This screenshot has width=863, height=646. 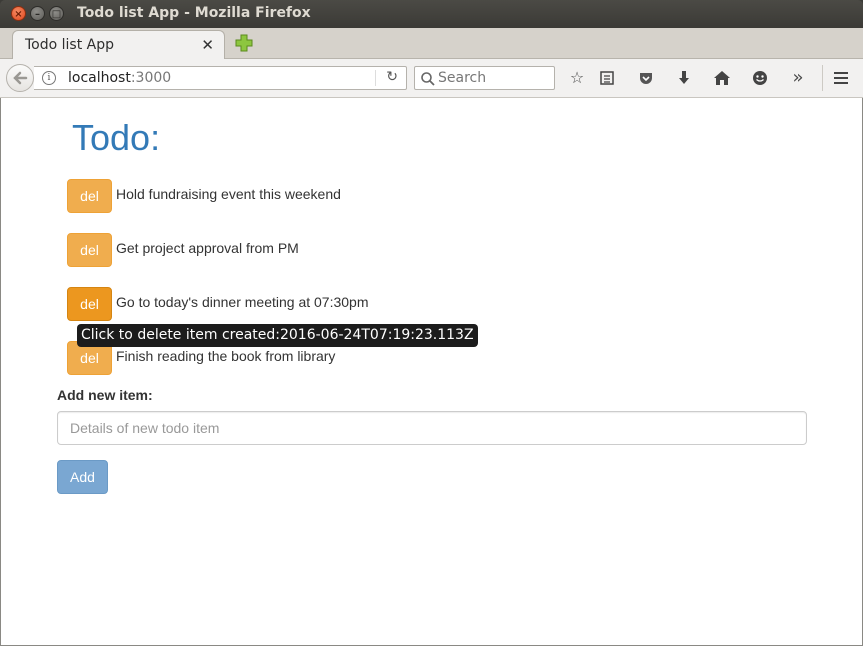 What do you see at coordinates (722, 78) in the screenshot?
I see `home-icon` at bounding box center [722, 78].